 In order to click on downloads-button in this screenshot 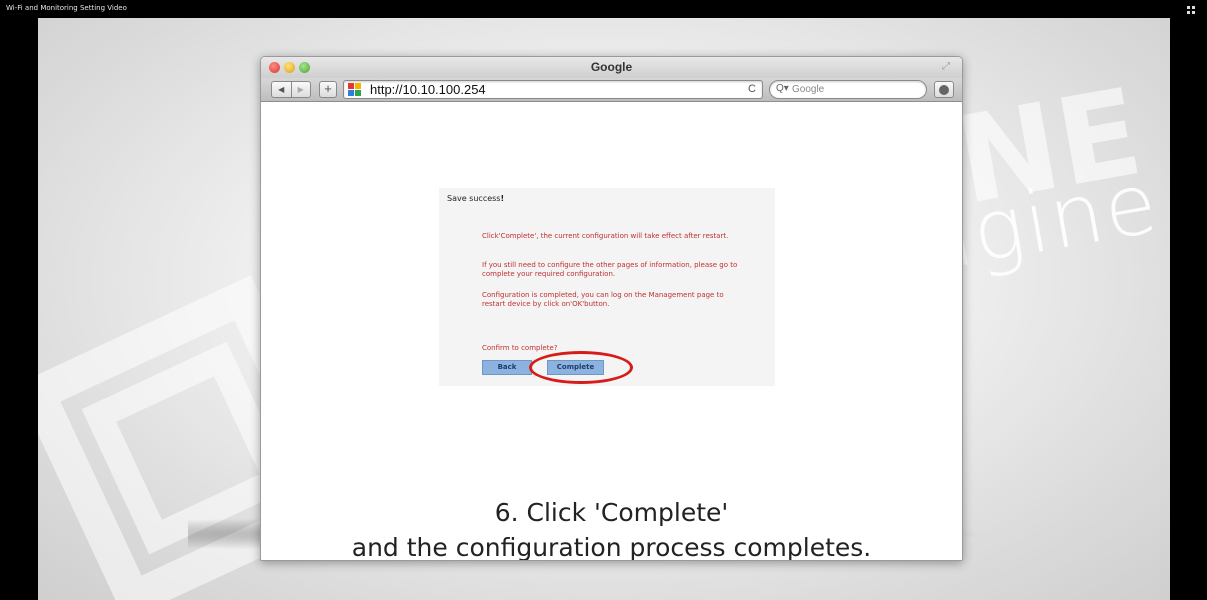, I will do `click(944, 89)`.